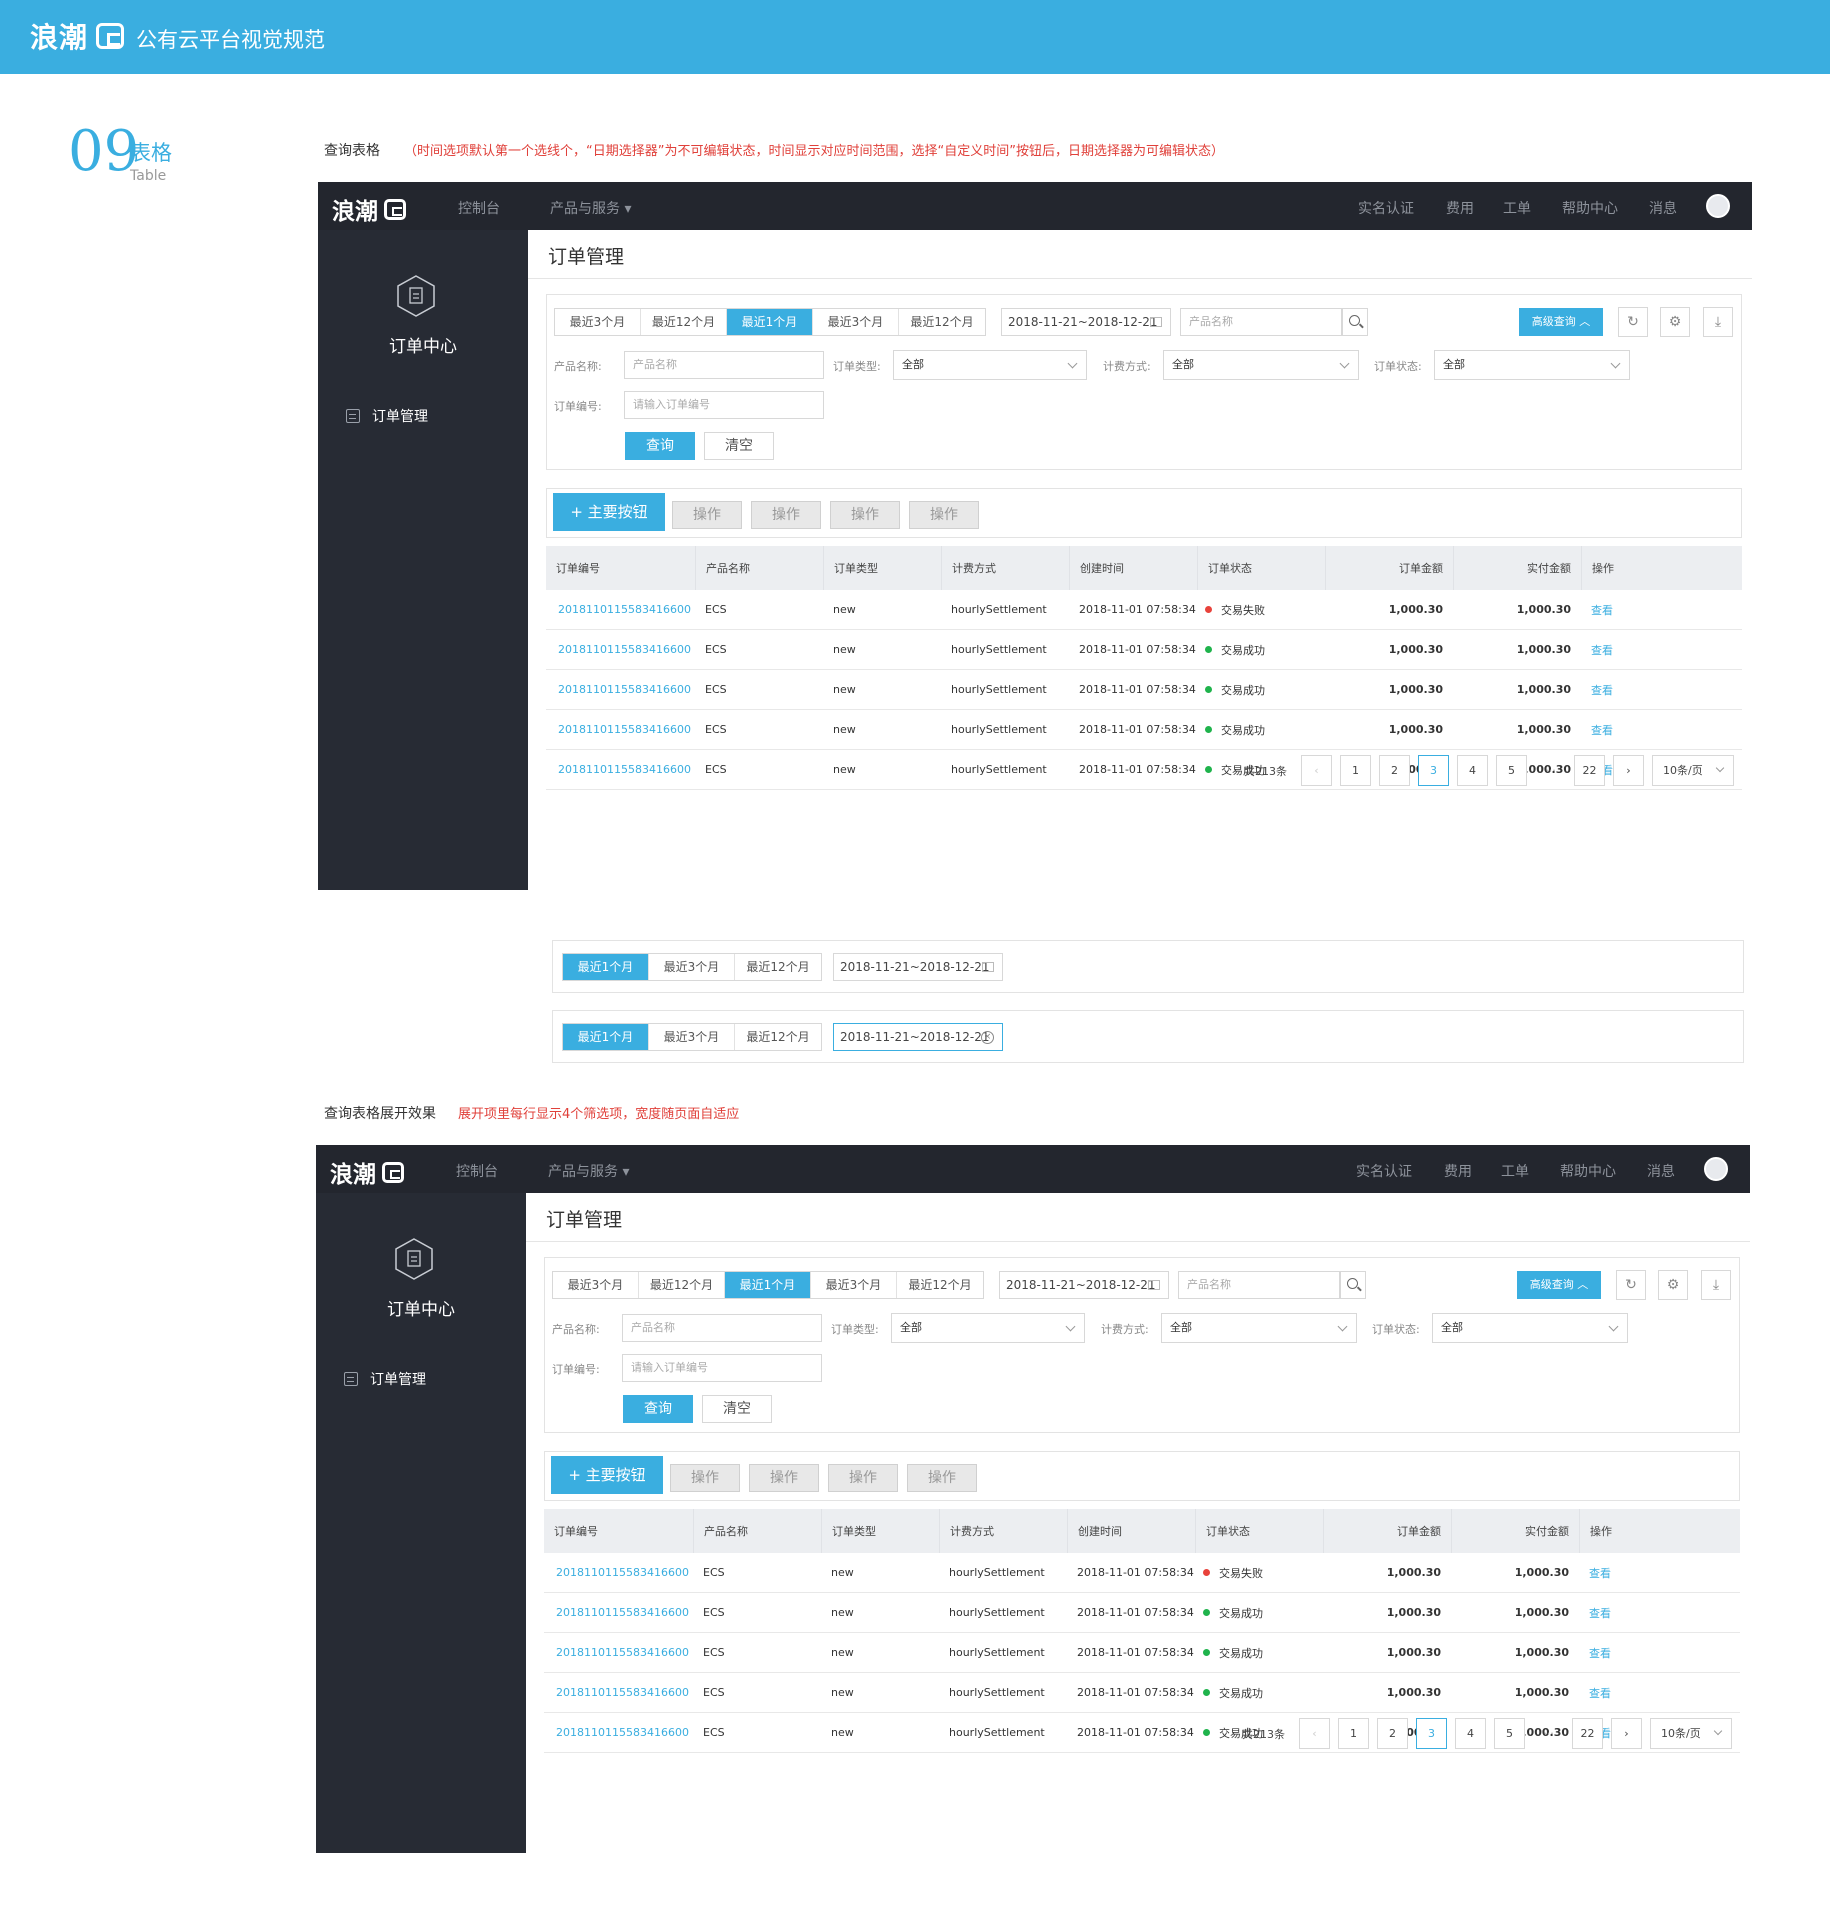 The image size is (1830, 1928). What do you see at coordinates (607, 1475) in the screenshot?
I see `primary-button: + 主要按钮` at bounding box center [607, 1475].